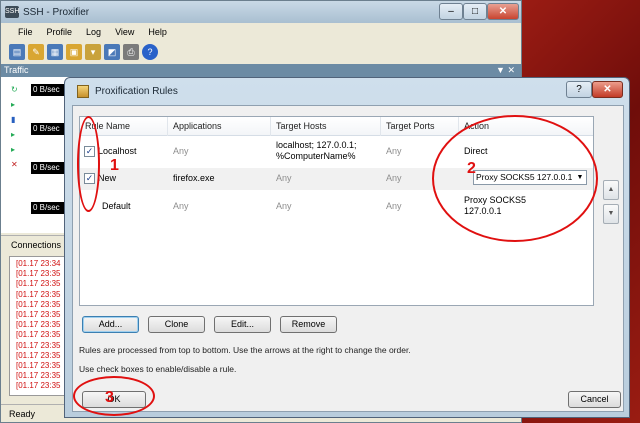 This screenshot has height=423, width=640. I want to click on rules-icon, so click(83, 91).